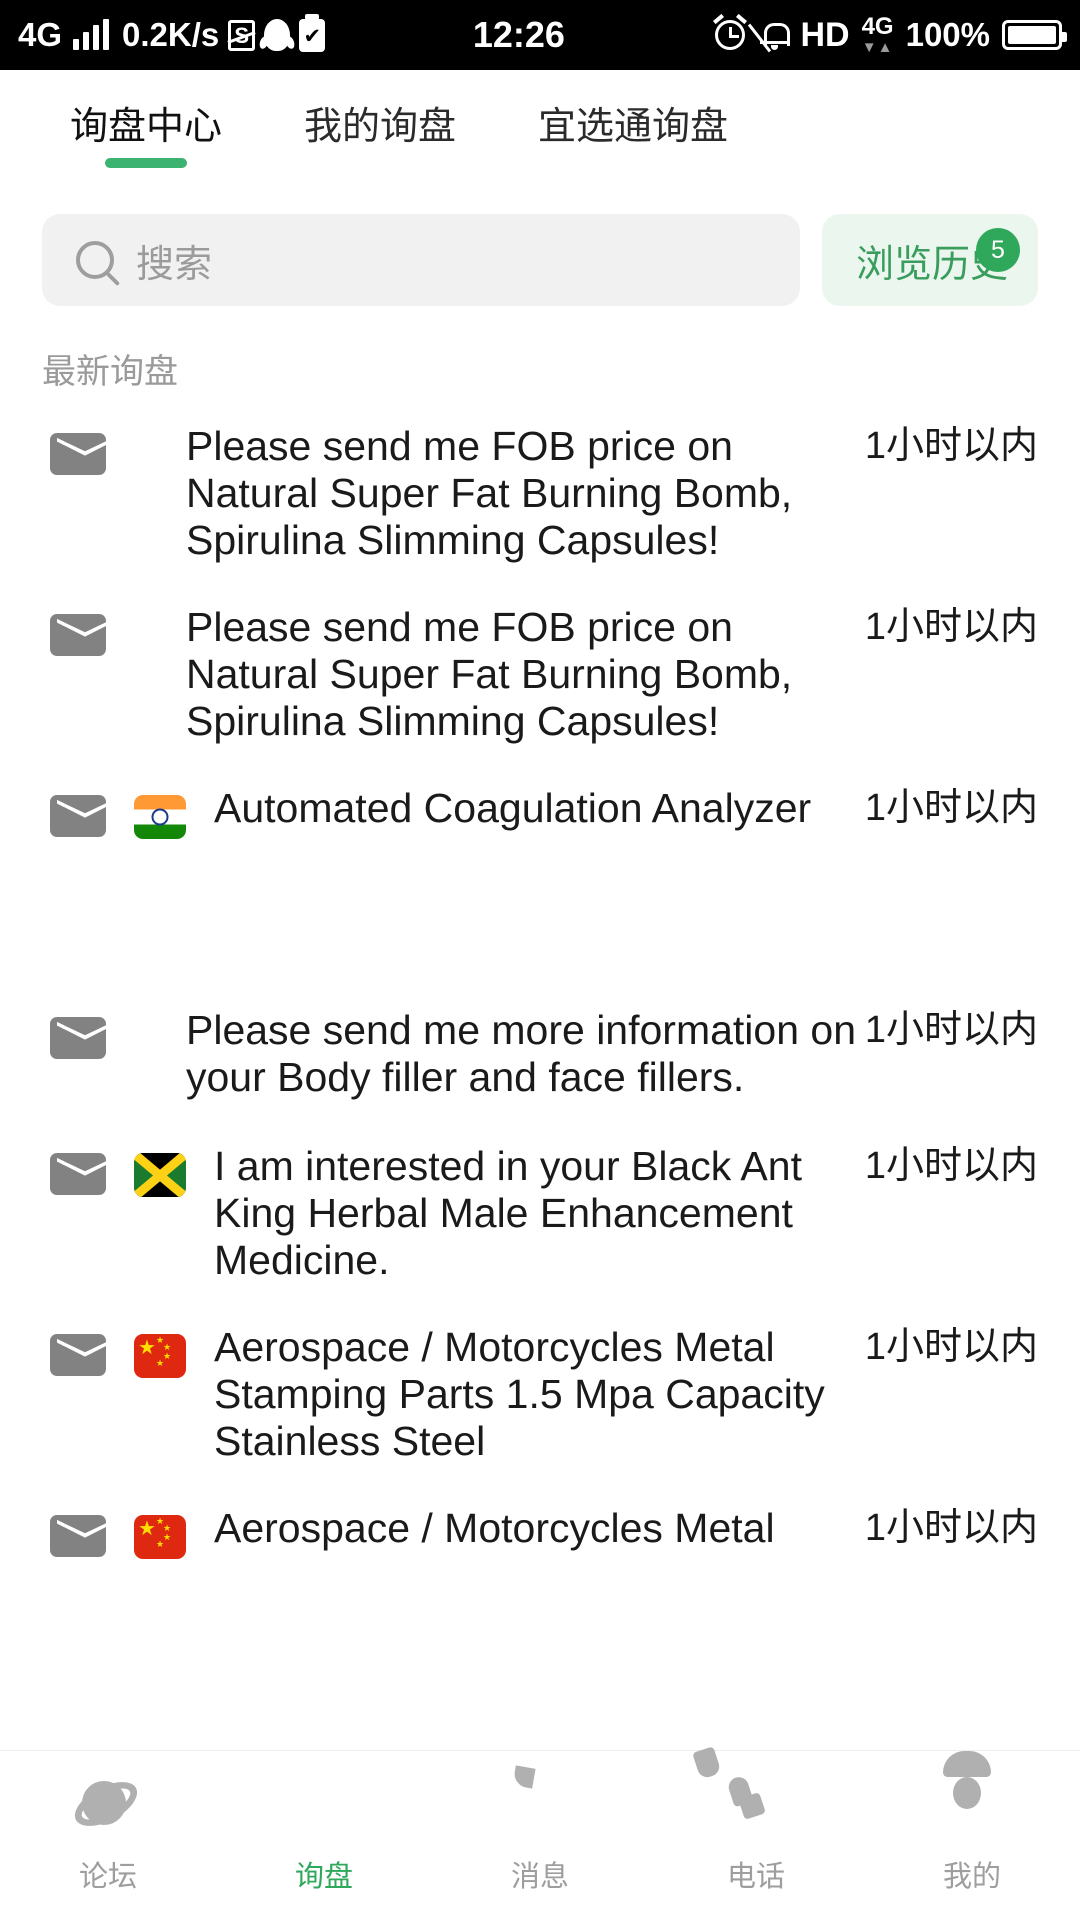 The image size is (1080, 1920). What do you see at coordinates (242, 35) in the screenshot?
I see `s-app-icon` at bounding box center [242, 35].